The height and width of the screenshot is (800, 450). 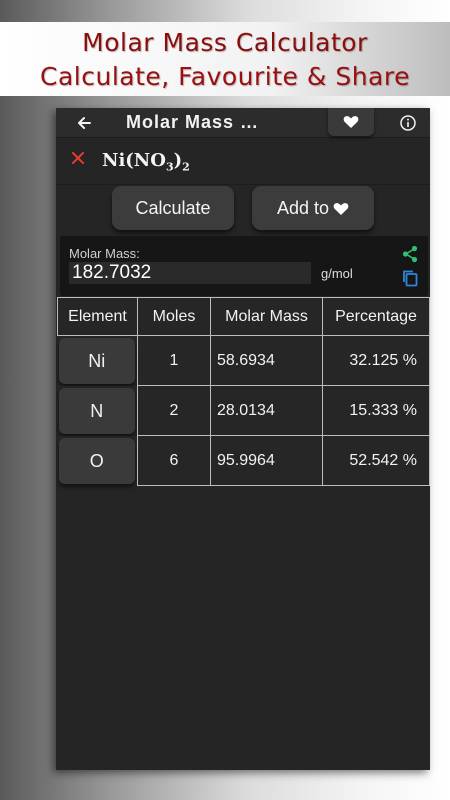 I want to click on header-molar-mass: Molar Mass, so click(x=266, y=316).